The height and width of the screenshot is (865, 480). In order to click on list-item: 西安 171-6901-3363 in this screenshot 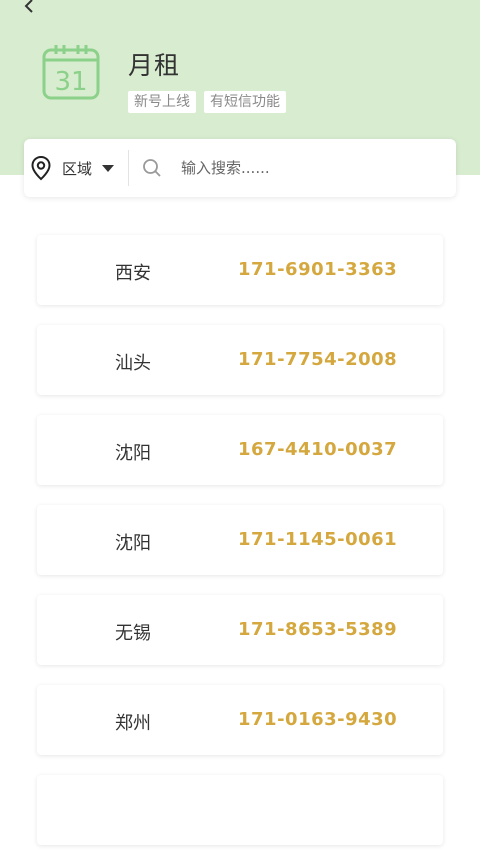, I will do `click(240, 270)`.